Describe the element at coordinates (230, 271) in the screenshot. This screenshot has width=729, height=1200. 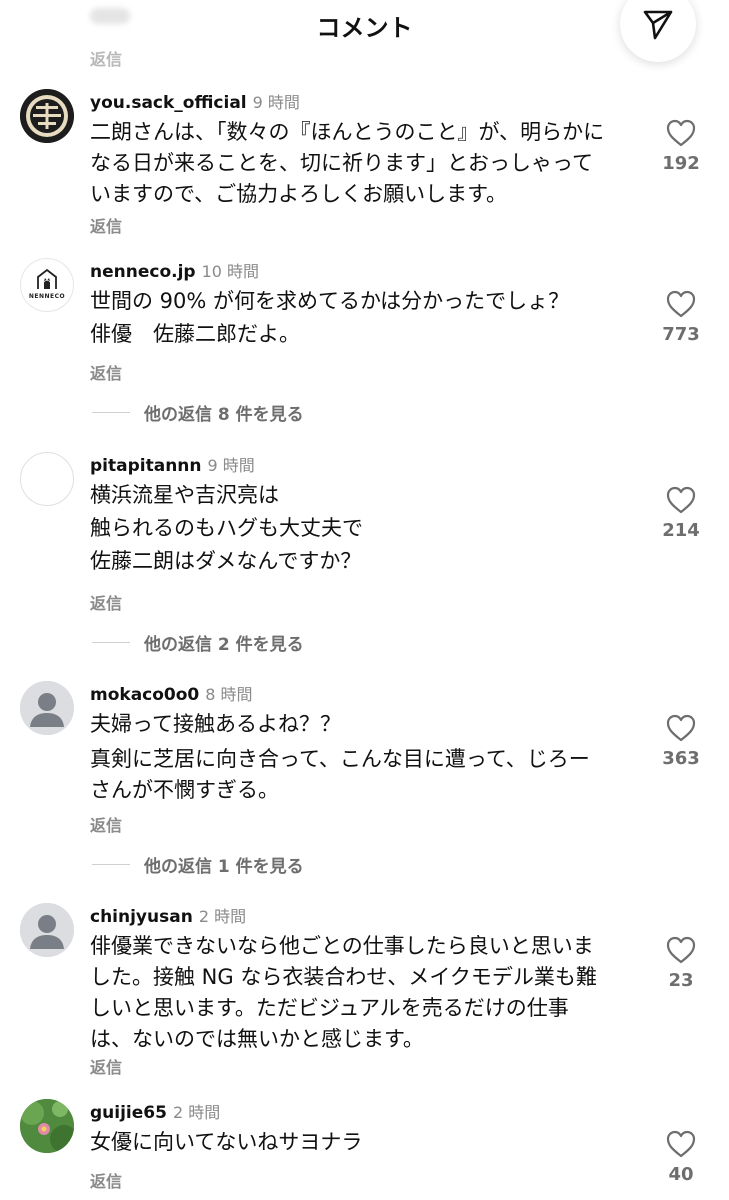
I see `timestamp: 10 時間` at that location.